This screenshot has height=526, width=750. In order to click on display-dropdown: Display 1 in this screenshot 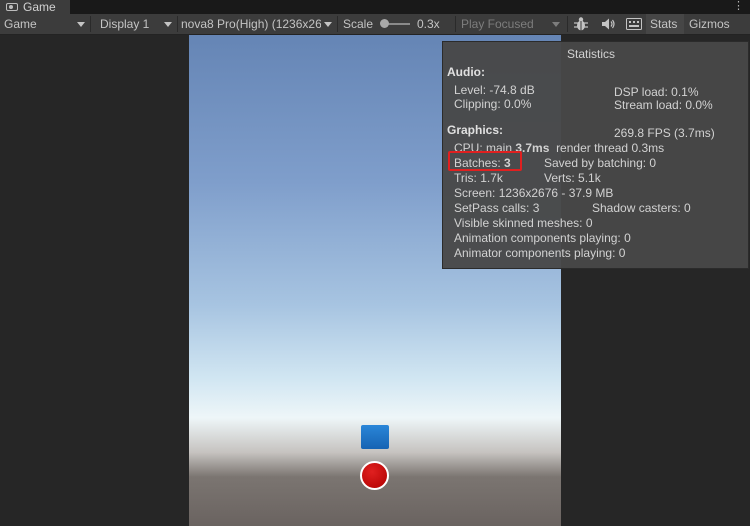, I will do `click(136, 24)`.